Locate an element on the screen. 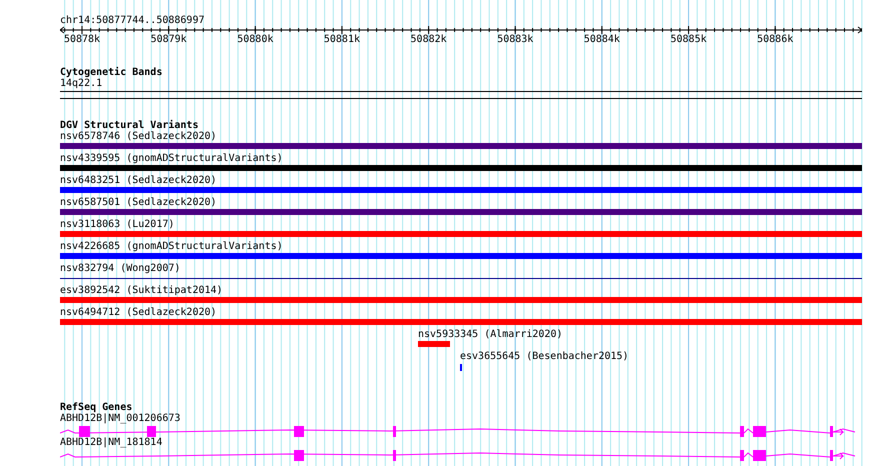  variant-label: nsv832794 (Wong2007) is located at coordinates (120, 268).